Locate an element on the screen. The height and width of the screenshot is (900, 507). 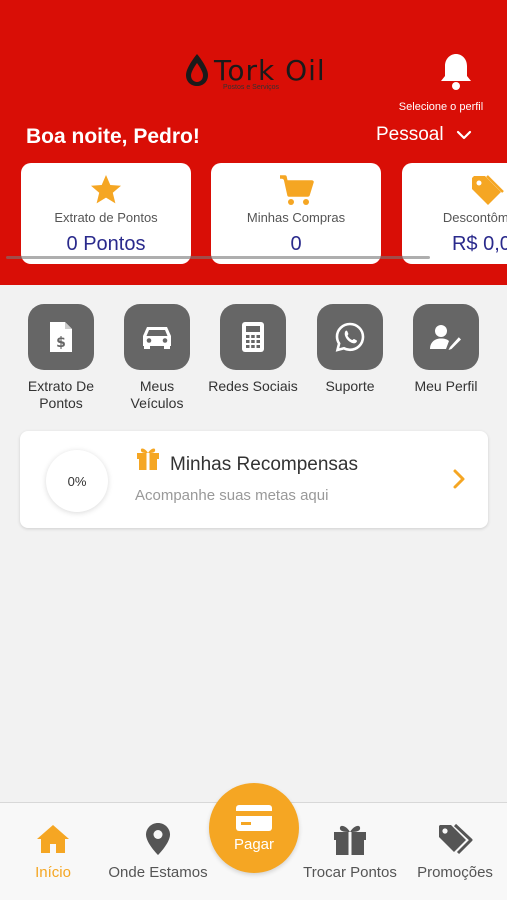
card-discount-meter: Descontômetro R$ 0,00 is located at coordinates (454, 213).